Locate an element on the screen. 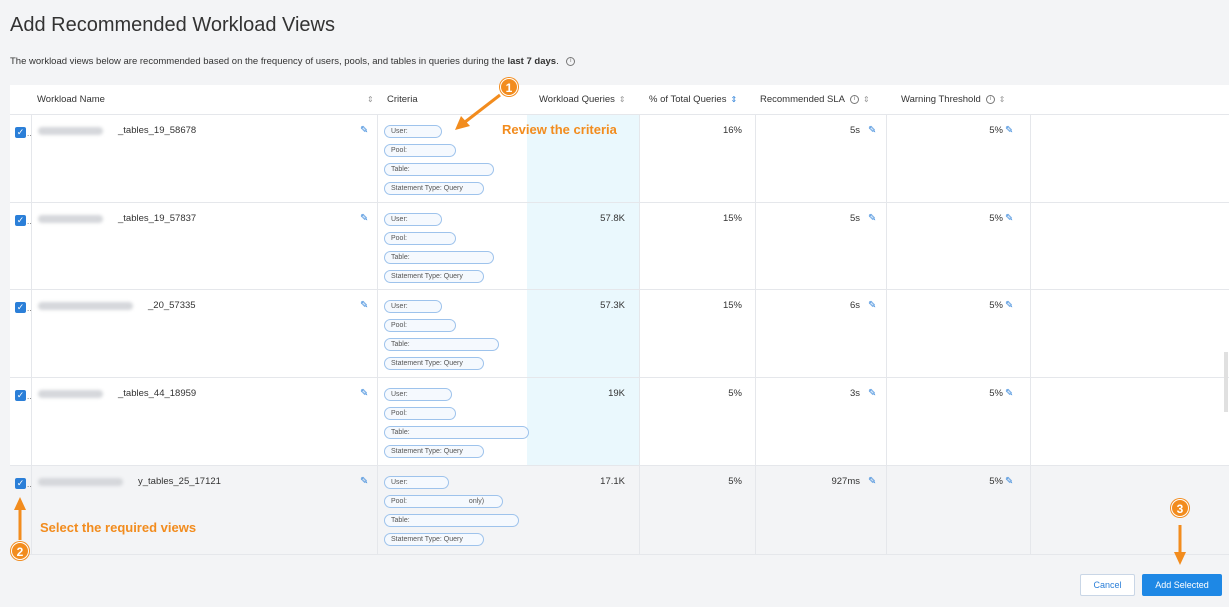 This screenshot has height=607, width=1229. pct-total-value: 16% is located at coordinates (732, 130).